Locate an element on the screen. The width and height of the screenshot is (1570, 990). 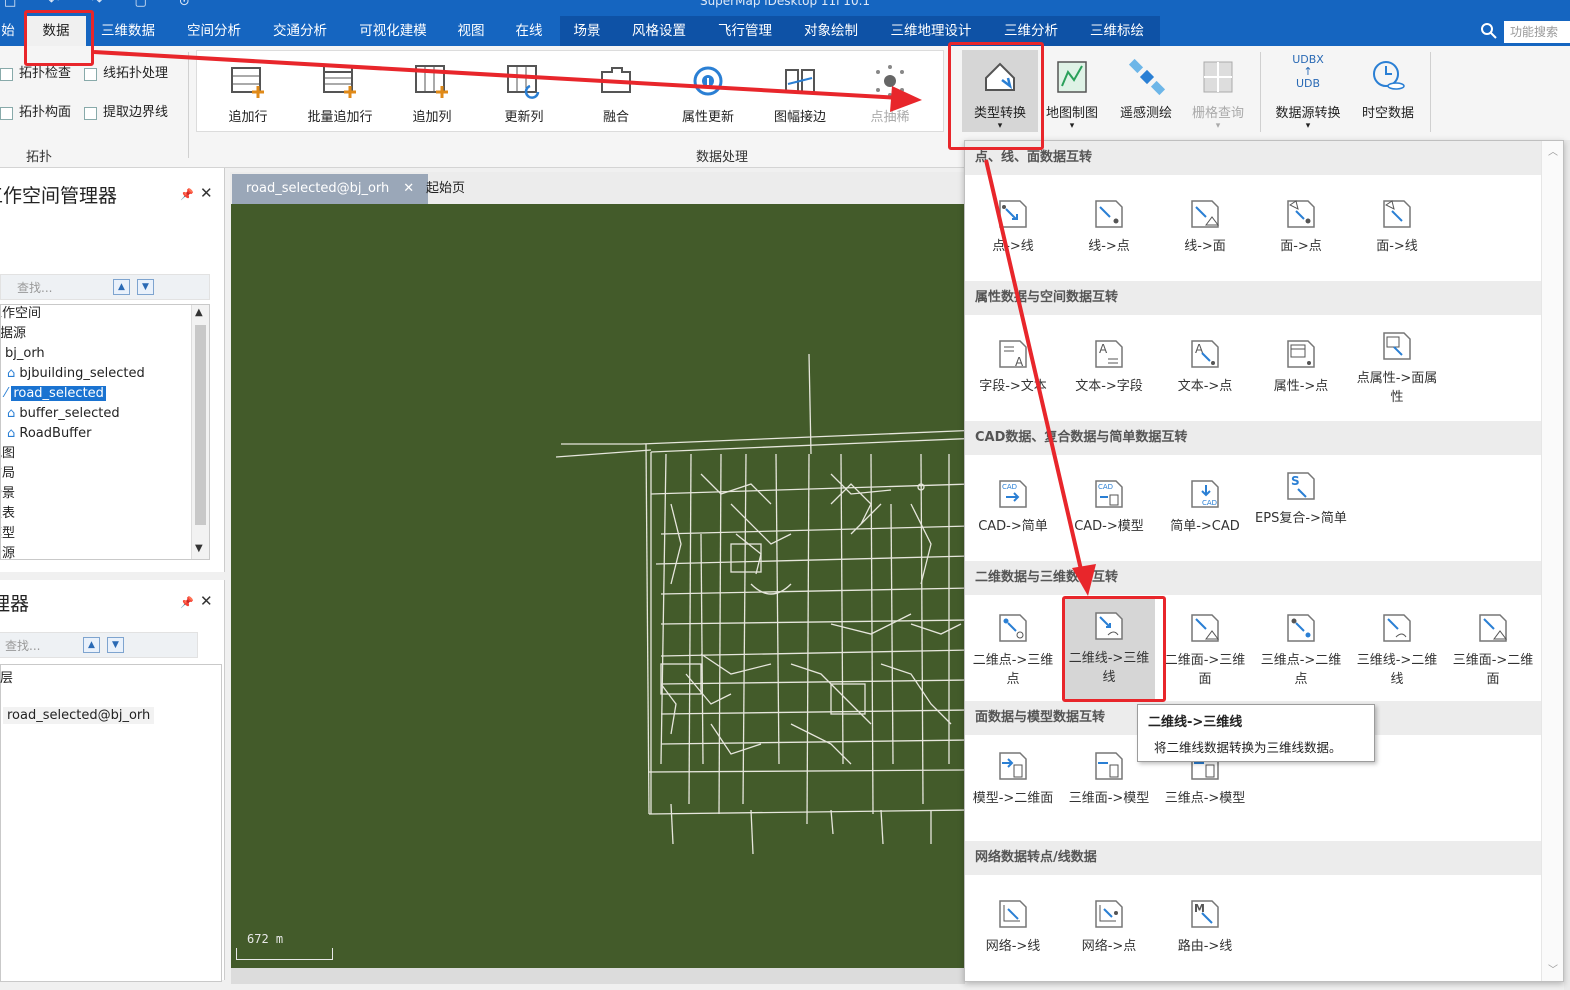
chevron-down-icon: ▼ is located at coordinates (199, 548).